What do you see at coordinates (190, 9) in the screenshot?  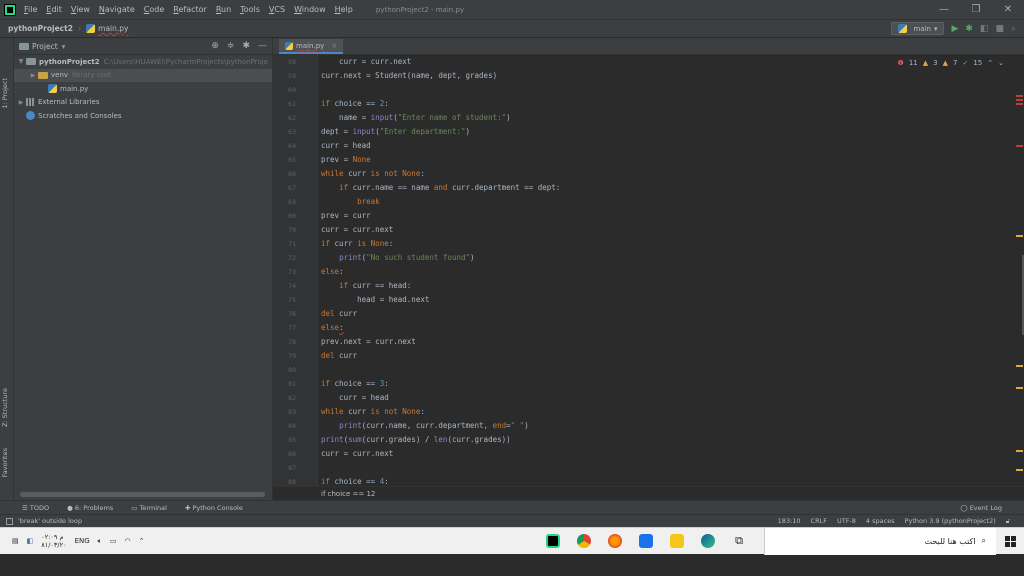 I see `menu-refactor: Refactor` at bounding box center [190, 9].